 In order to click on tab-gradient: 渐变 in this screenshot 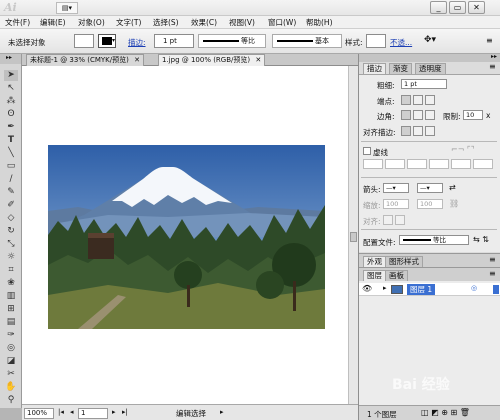, I will do `click(400, 68)`.